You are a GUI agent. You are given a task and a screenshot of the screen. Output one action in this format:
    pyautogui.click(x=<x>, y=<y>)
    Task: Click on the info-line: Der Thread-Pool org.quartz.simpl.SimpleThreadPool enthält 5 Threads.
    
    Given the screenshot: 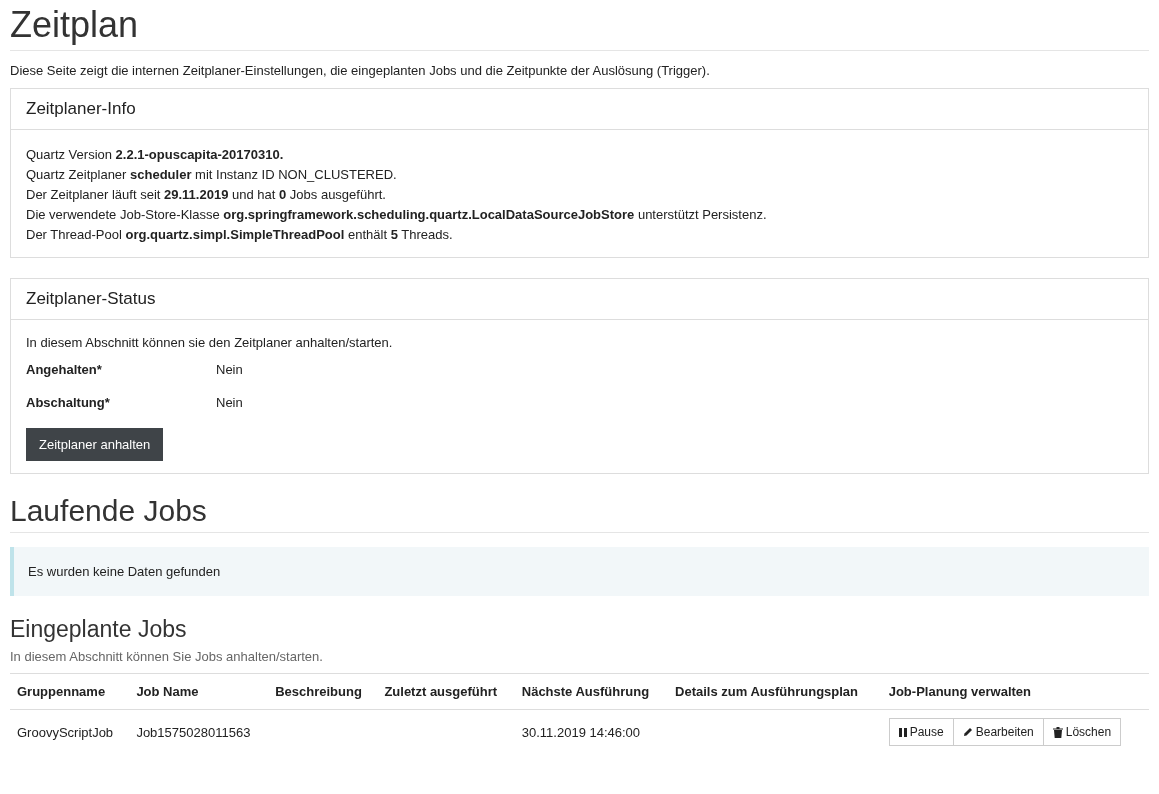 What is the action you would take?
    pyautogui.click(x=240, y=235)
    